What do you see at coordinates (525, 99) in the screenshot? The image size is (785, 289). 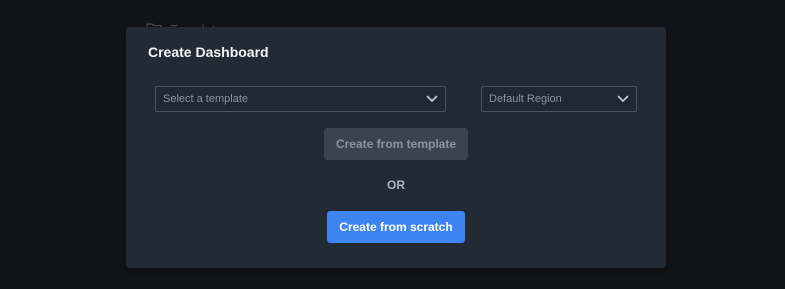 I see `region-select-value: Default Region` at bounding box center [525, 99].